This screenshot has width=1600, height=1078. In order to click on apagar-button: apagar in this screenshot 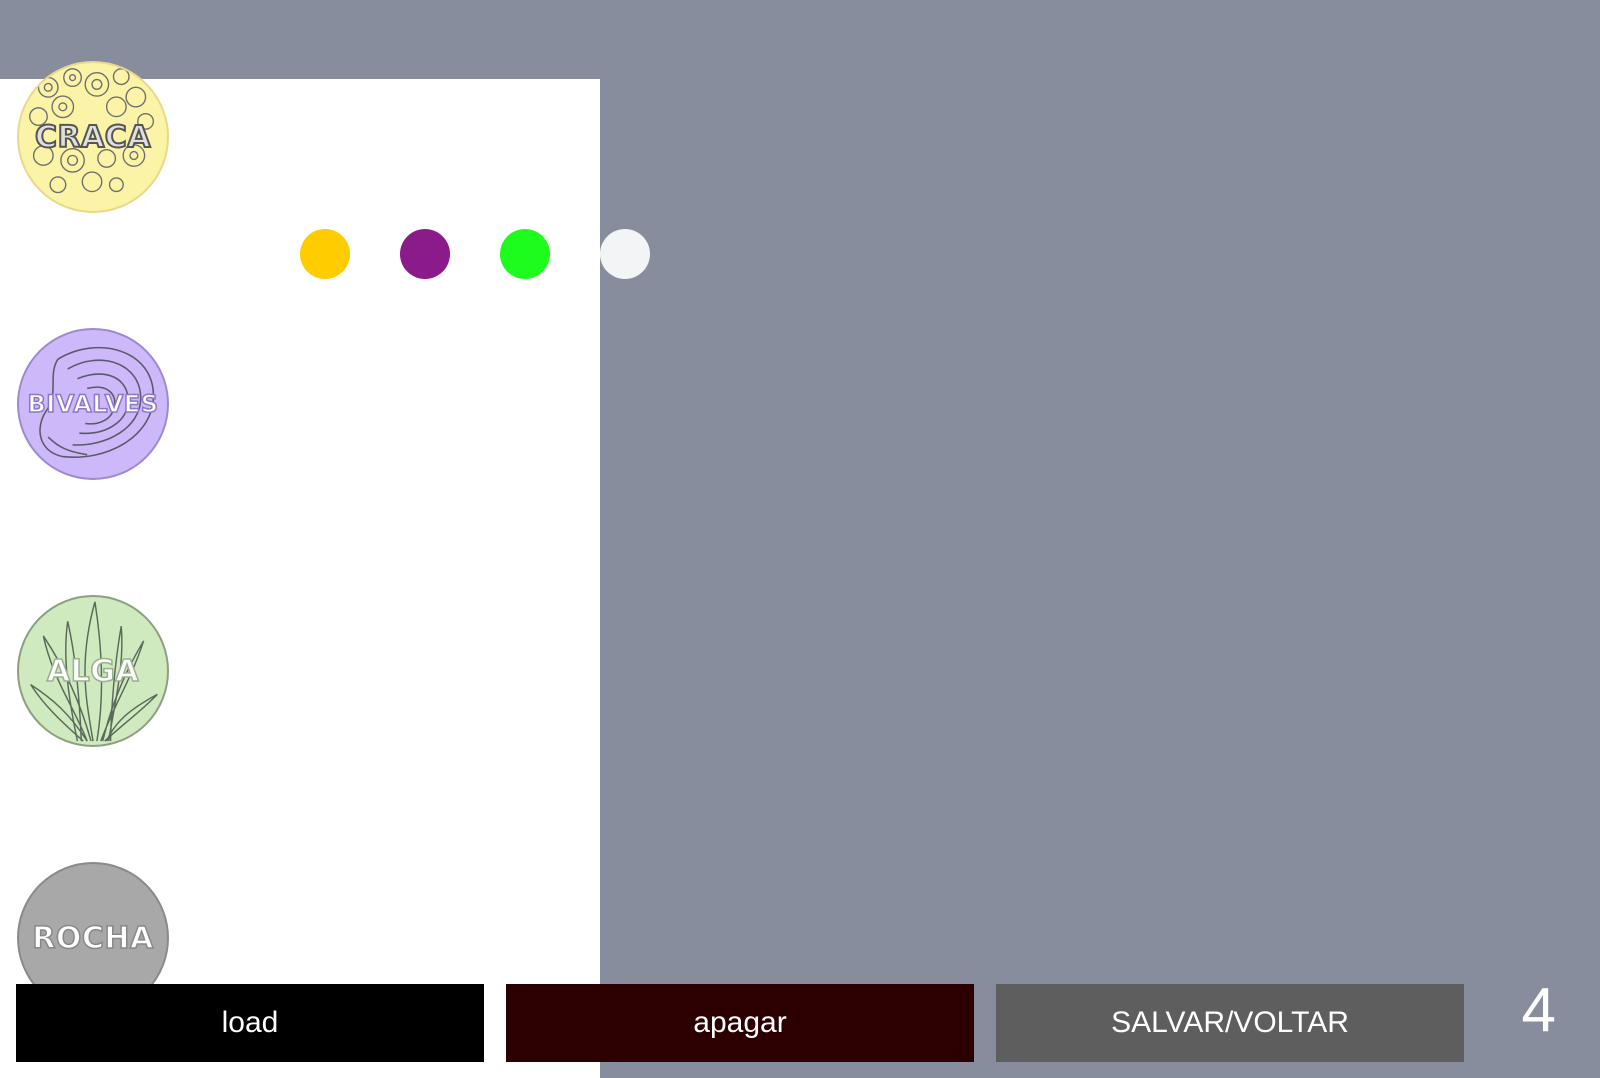, I will do `click(740, 1023)`.